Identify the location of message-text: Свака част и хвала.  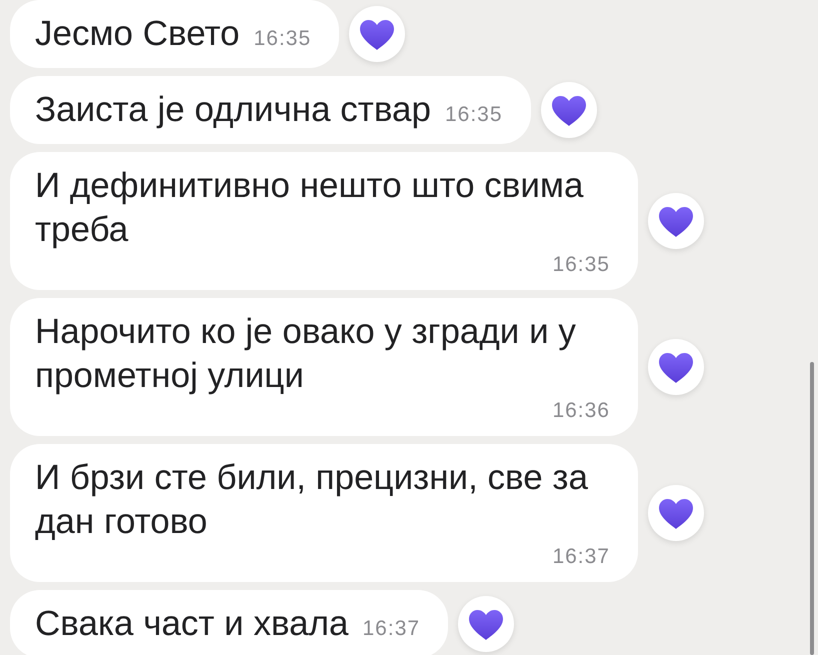
(191, 624).